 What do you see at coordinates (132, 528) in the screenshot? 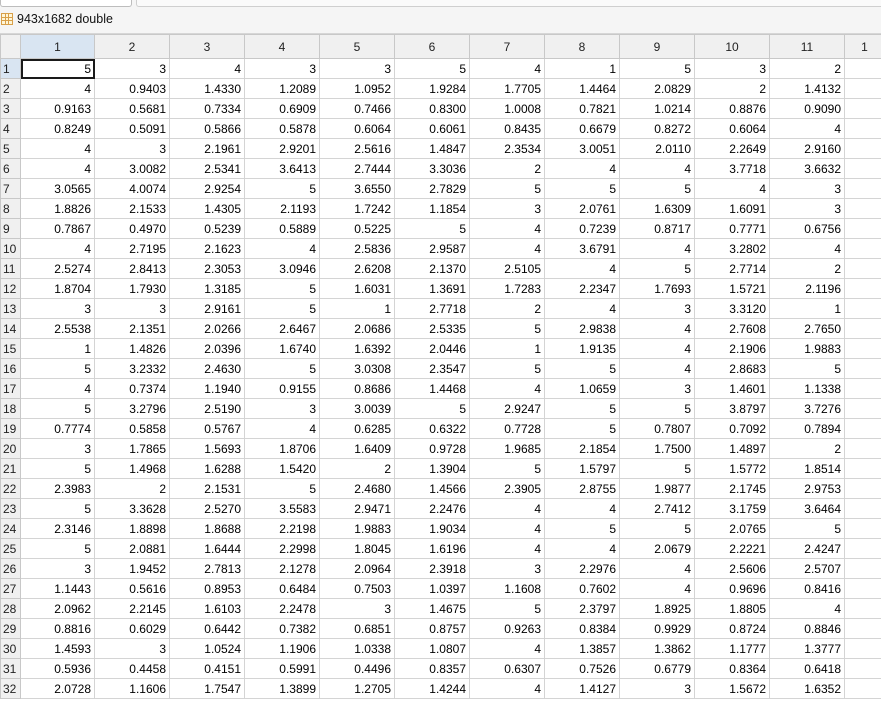
I see `data-cell: 1.8898` at bounding box center [132, 528].